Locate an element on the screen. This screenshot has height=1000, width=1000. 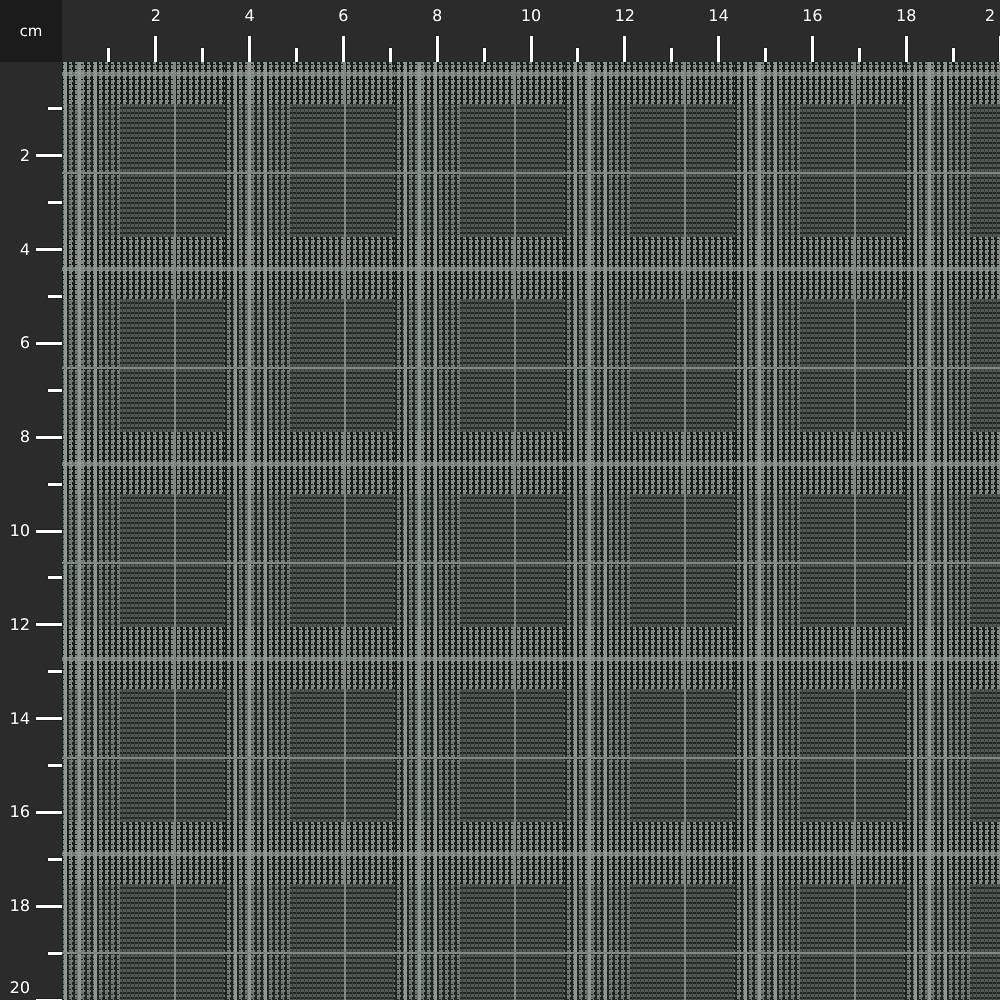
unit-label: cm is located at coordinates (31, 31).